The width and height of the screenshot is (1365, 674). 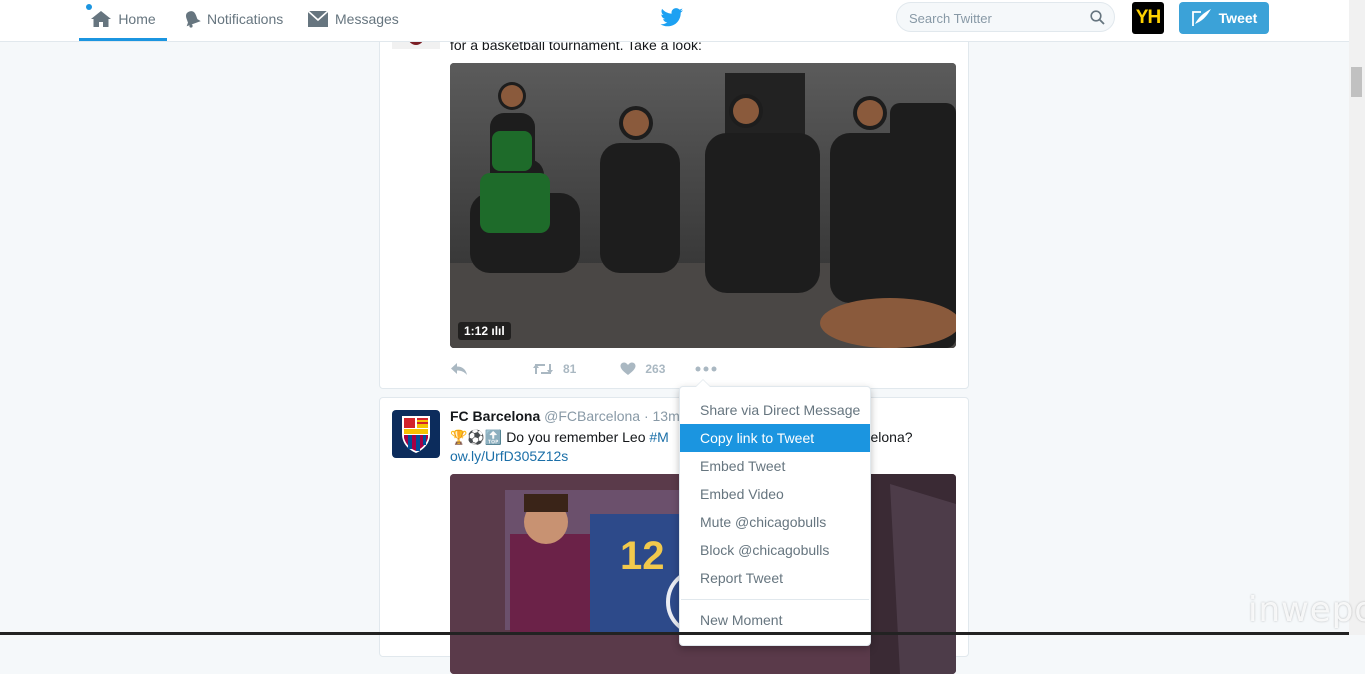 What do you see at coordinates (1238, 18) in the screenshot?
I see `compose-tweet-label: Tweet` at bounding box center [1238, 18].